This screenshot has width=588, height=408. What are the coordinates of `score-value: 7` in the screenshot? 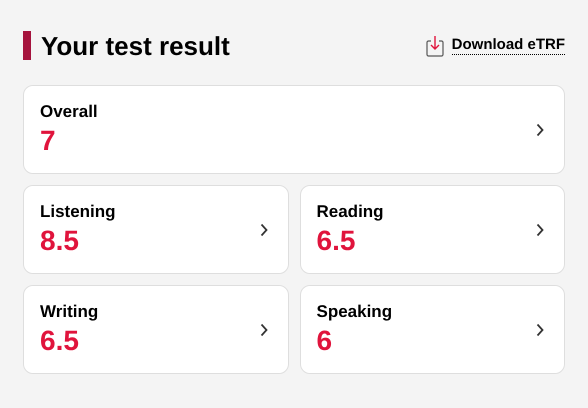 It's located at (48, 141).